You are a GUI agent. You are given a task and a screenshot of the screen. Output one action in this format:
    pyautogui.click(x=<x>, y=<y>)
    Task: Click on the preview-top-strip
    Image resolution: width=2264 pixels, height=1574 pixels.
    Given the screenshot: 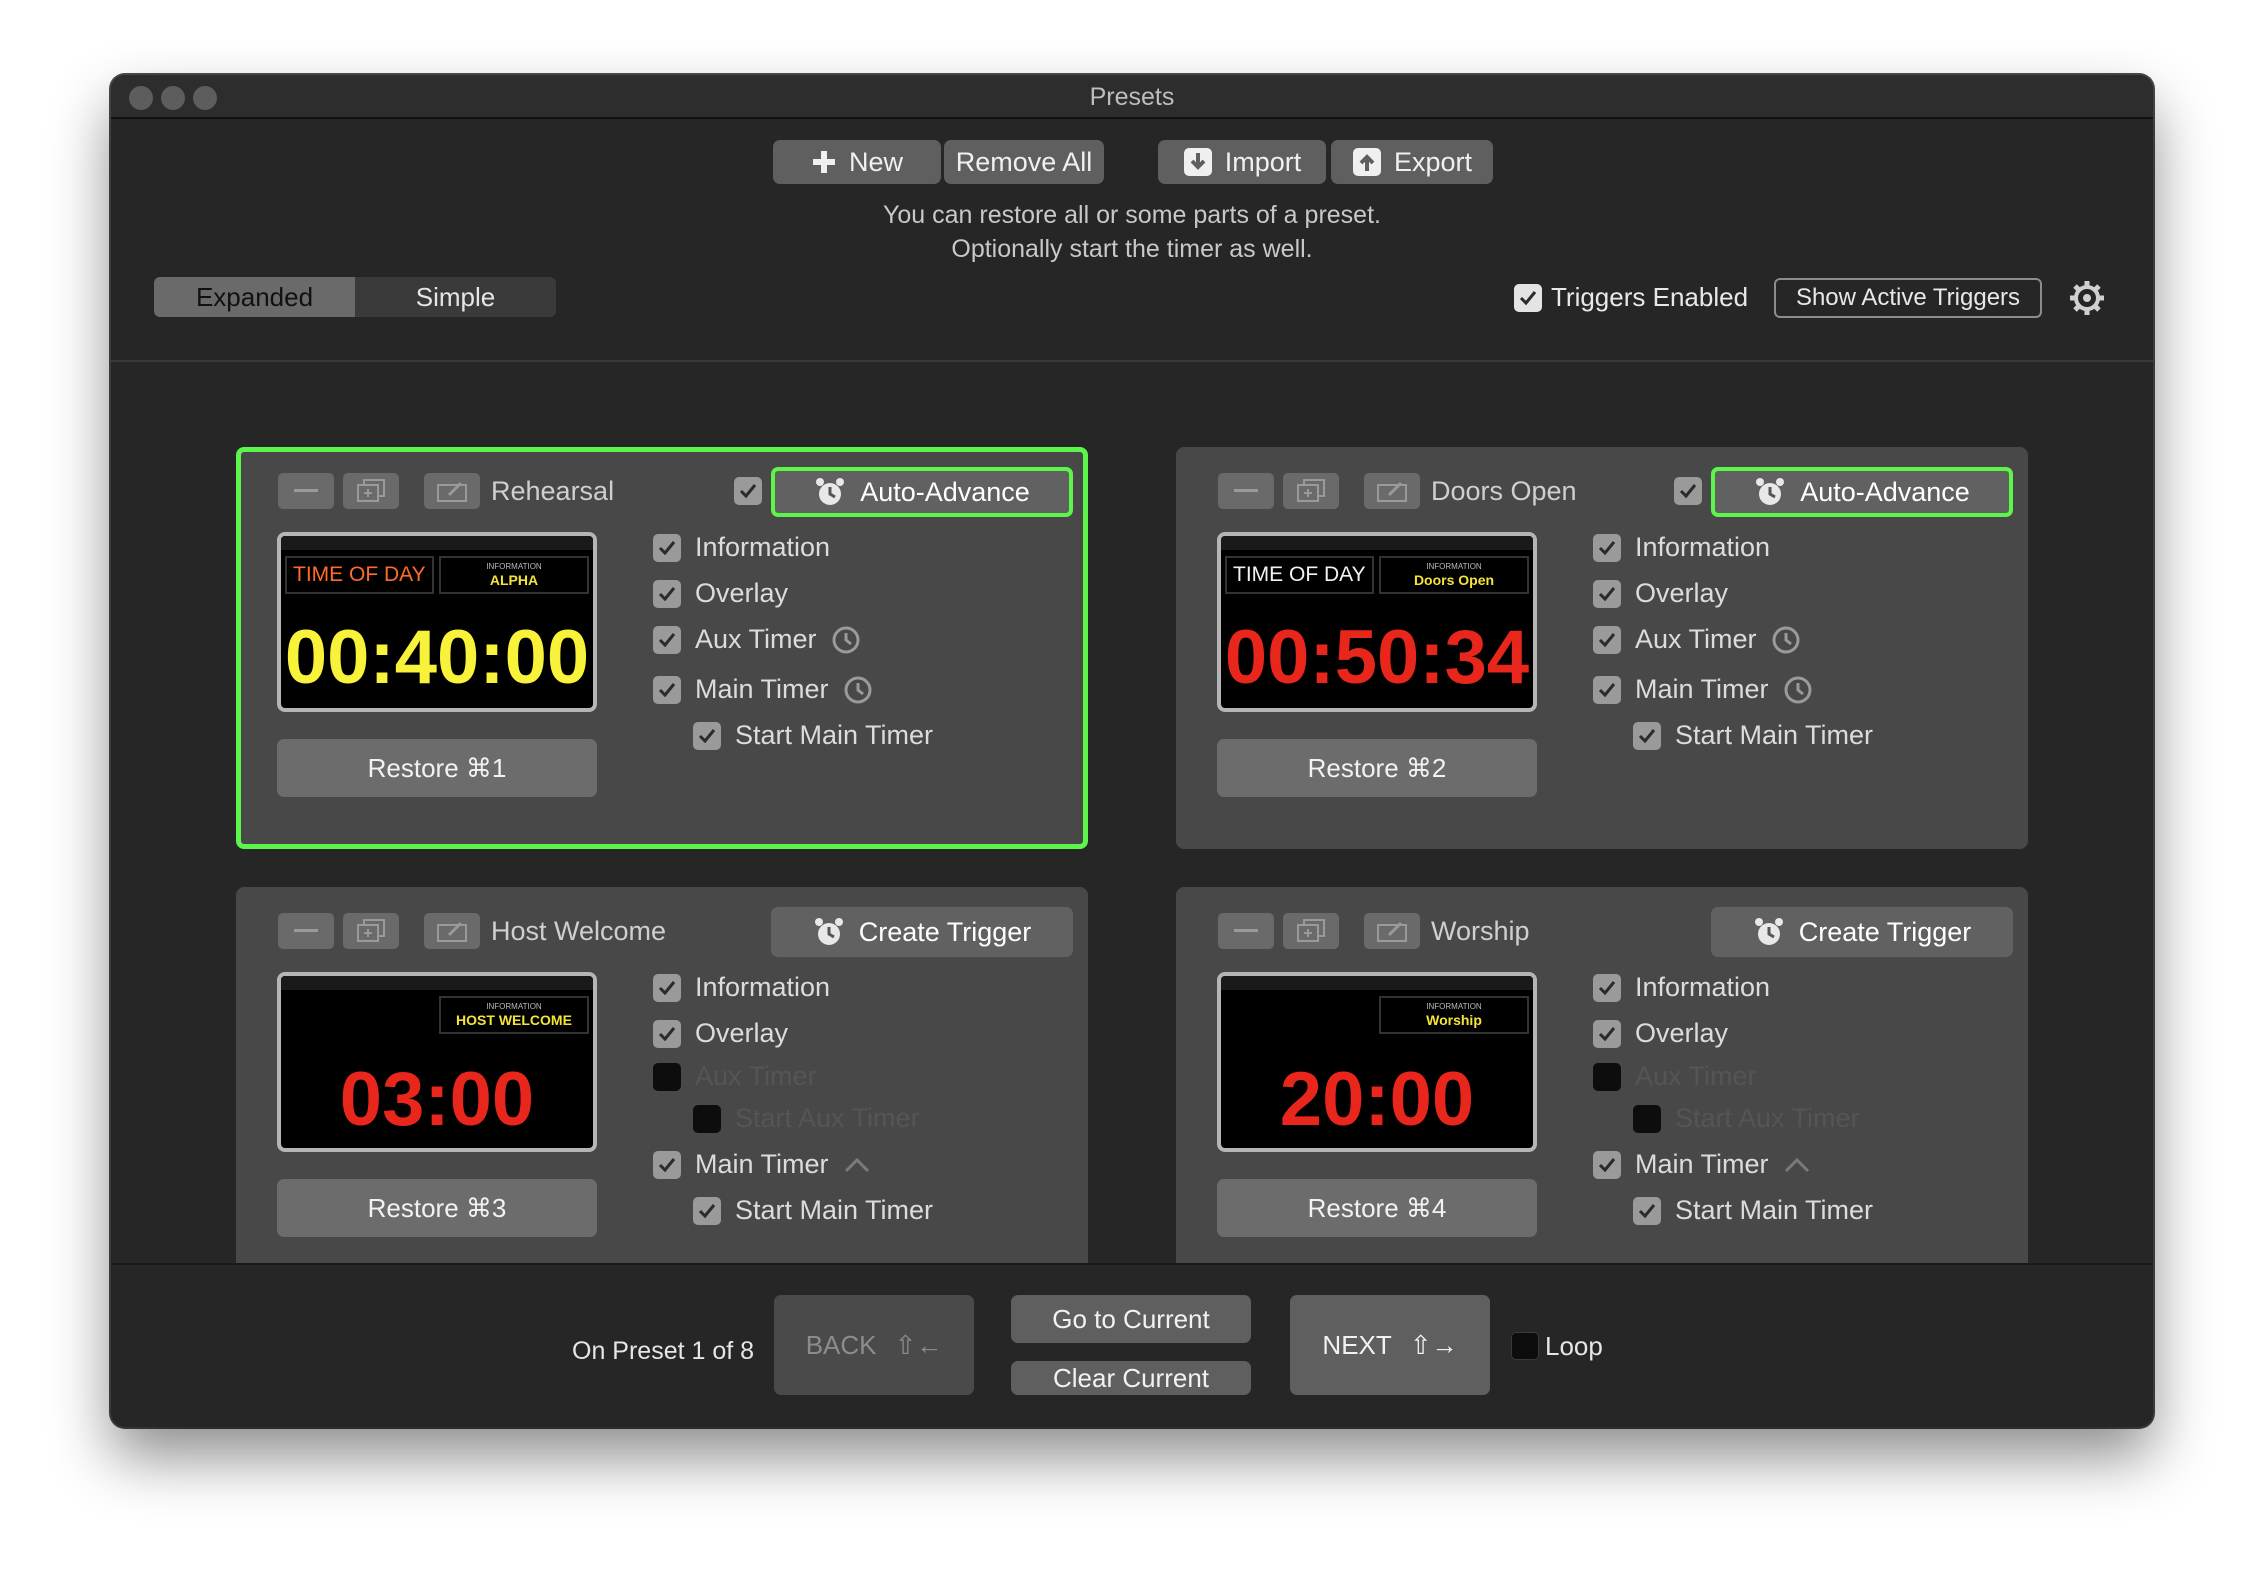 What is the action you would take?
    pyautogui.click(x=1377, y=983)
    